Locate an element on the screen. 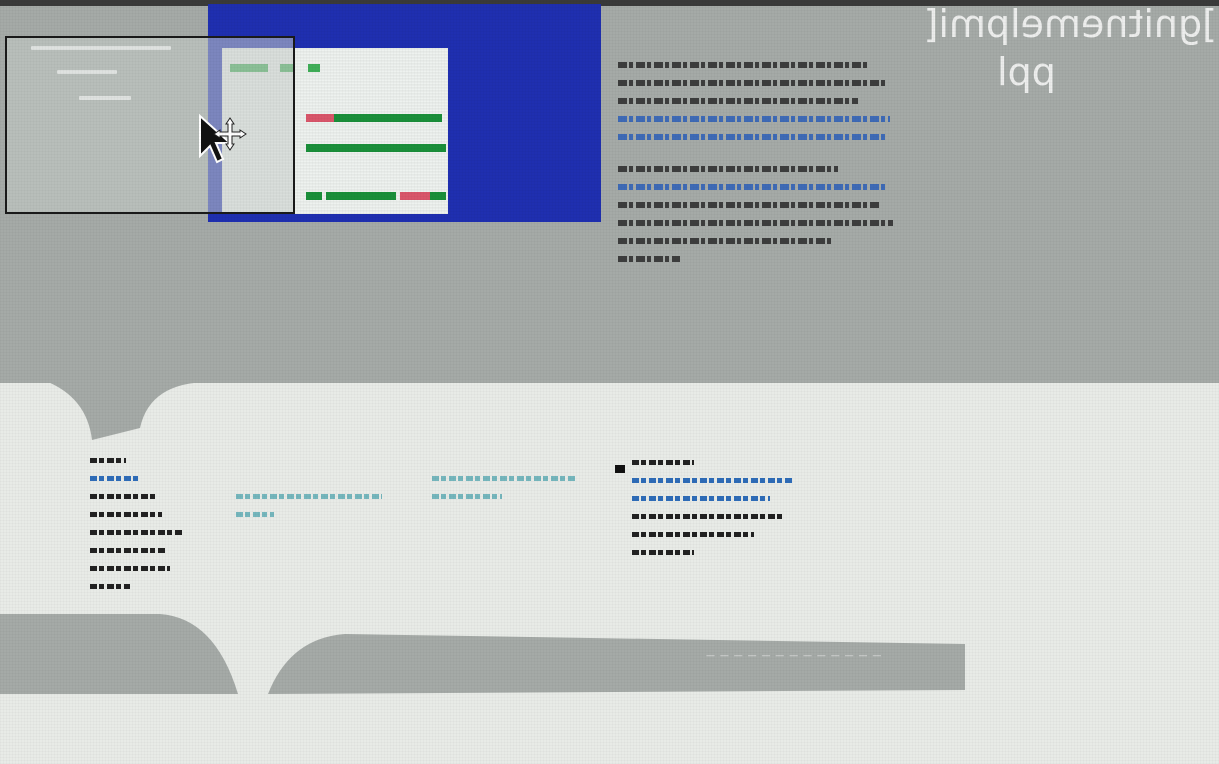 The height and width of the screenshot is (764, 1219). move-cursor-icon is located at coordinates (223, 138).